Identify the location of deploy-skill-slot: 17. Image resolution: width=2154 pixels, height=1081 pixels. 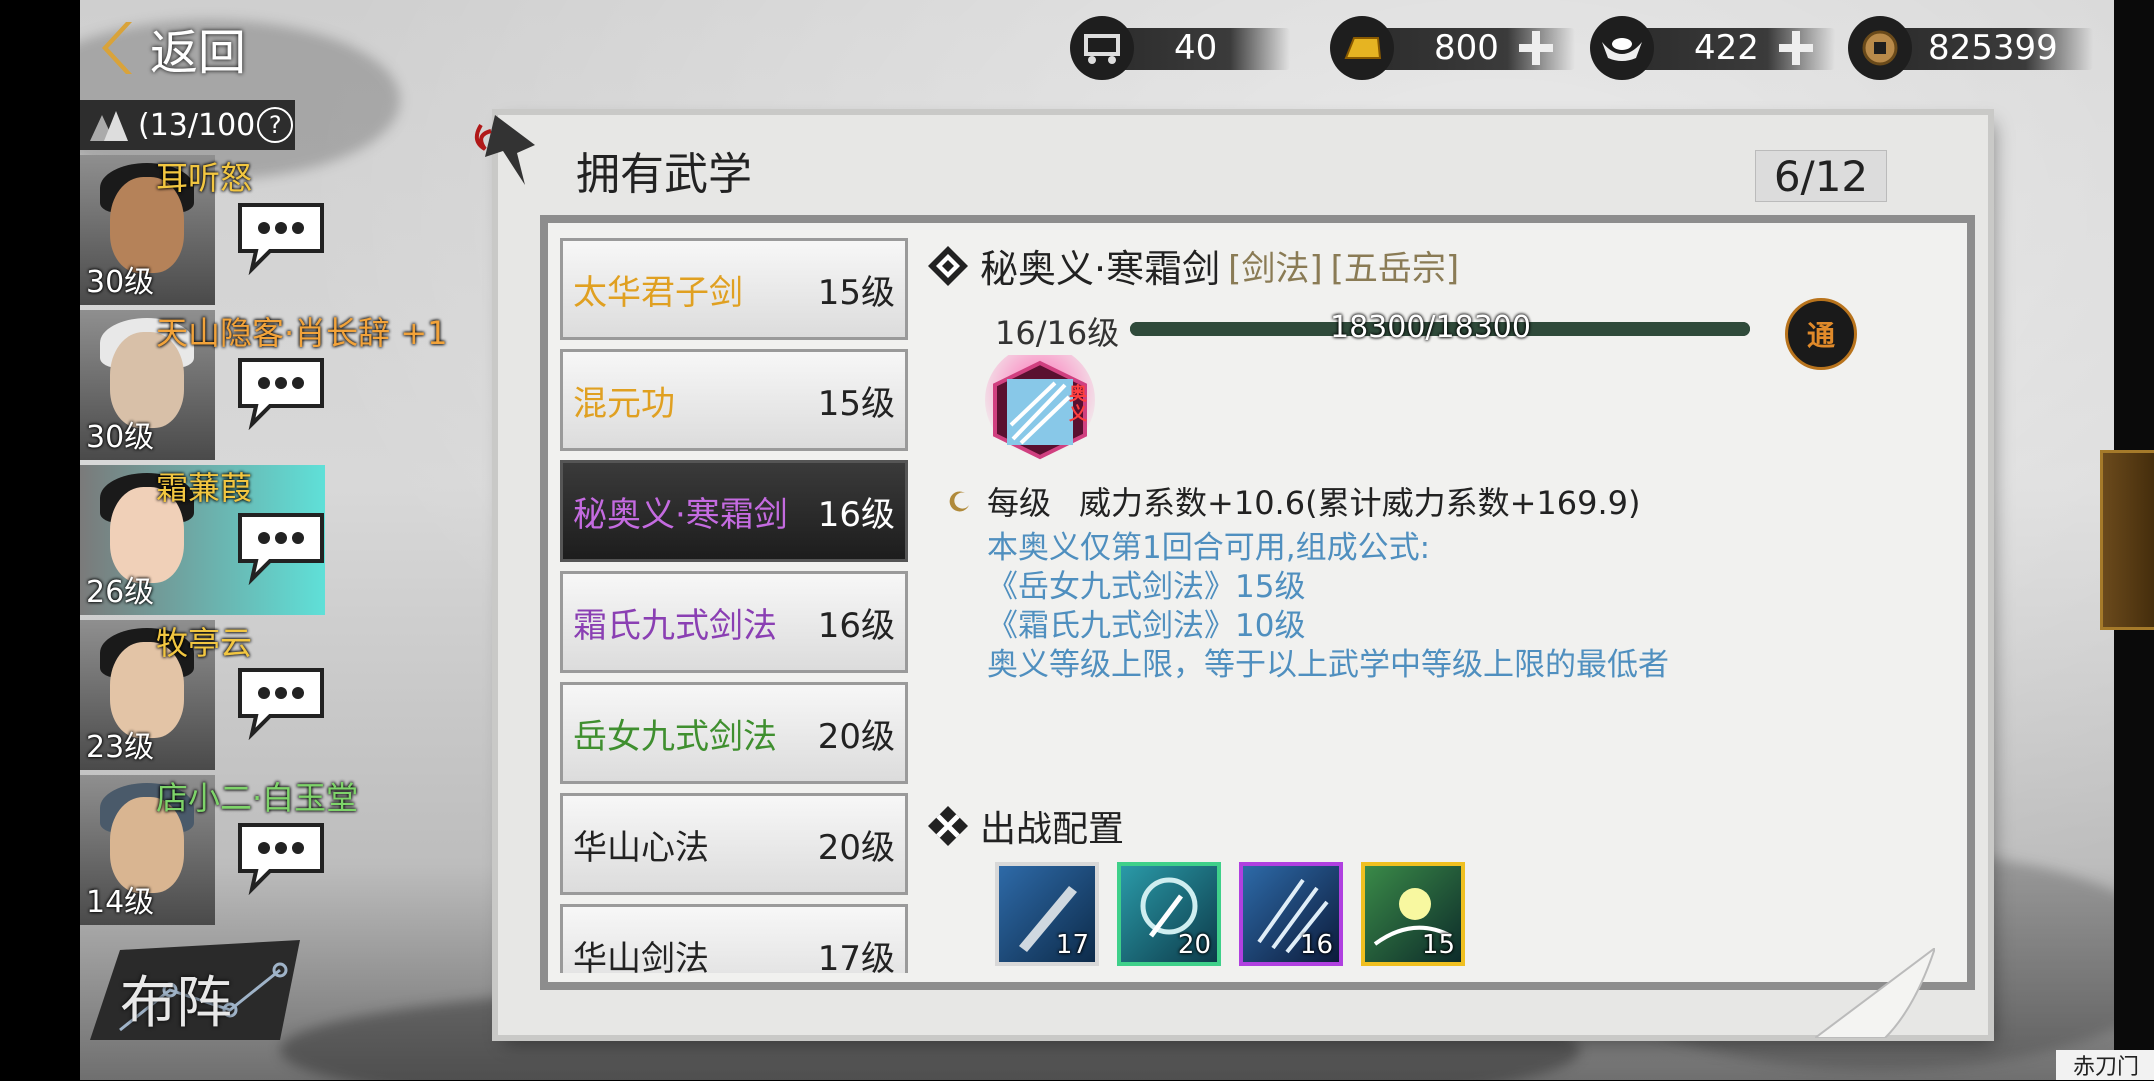
(1047, 914).